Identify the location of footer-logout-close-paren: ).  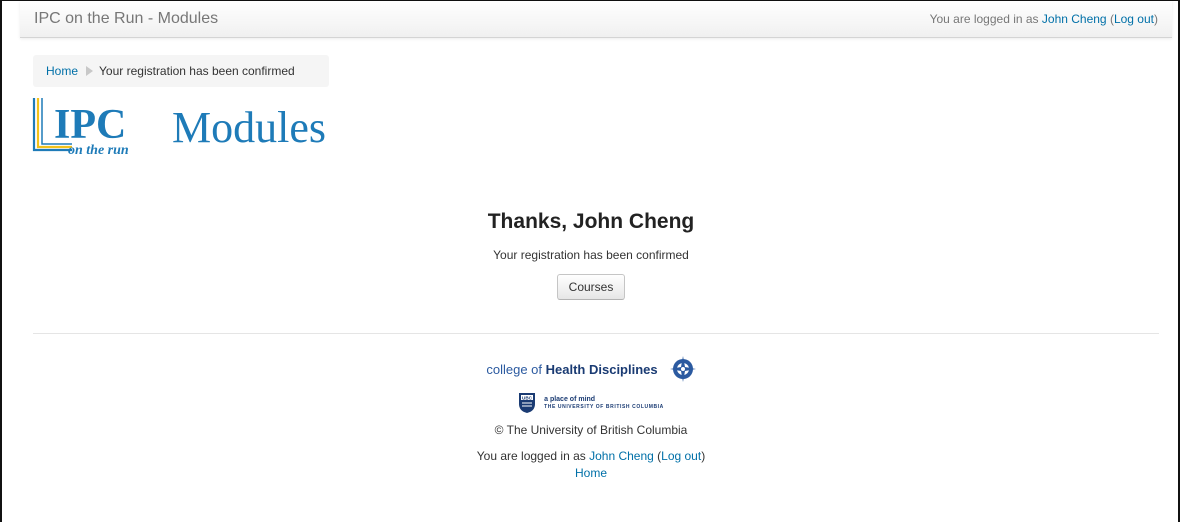
(703, 456).